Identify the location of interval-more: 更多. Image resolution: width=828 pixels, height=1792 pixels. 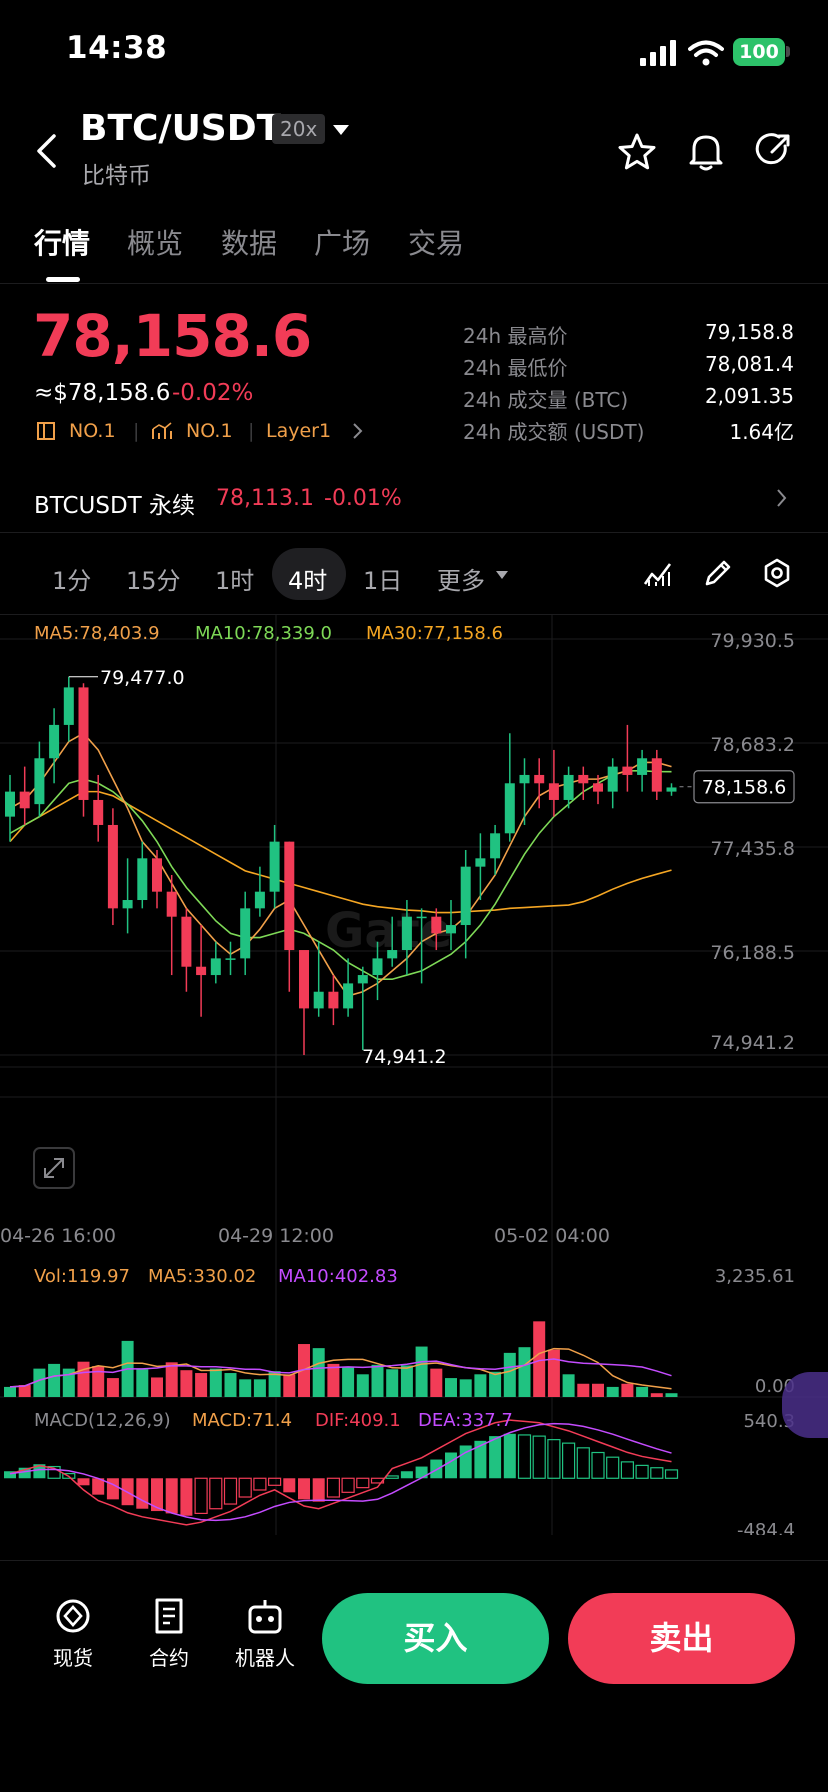
(461, 578).